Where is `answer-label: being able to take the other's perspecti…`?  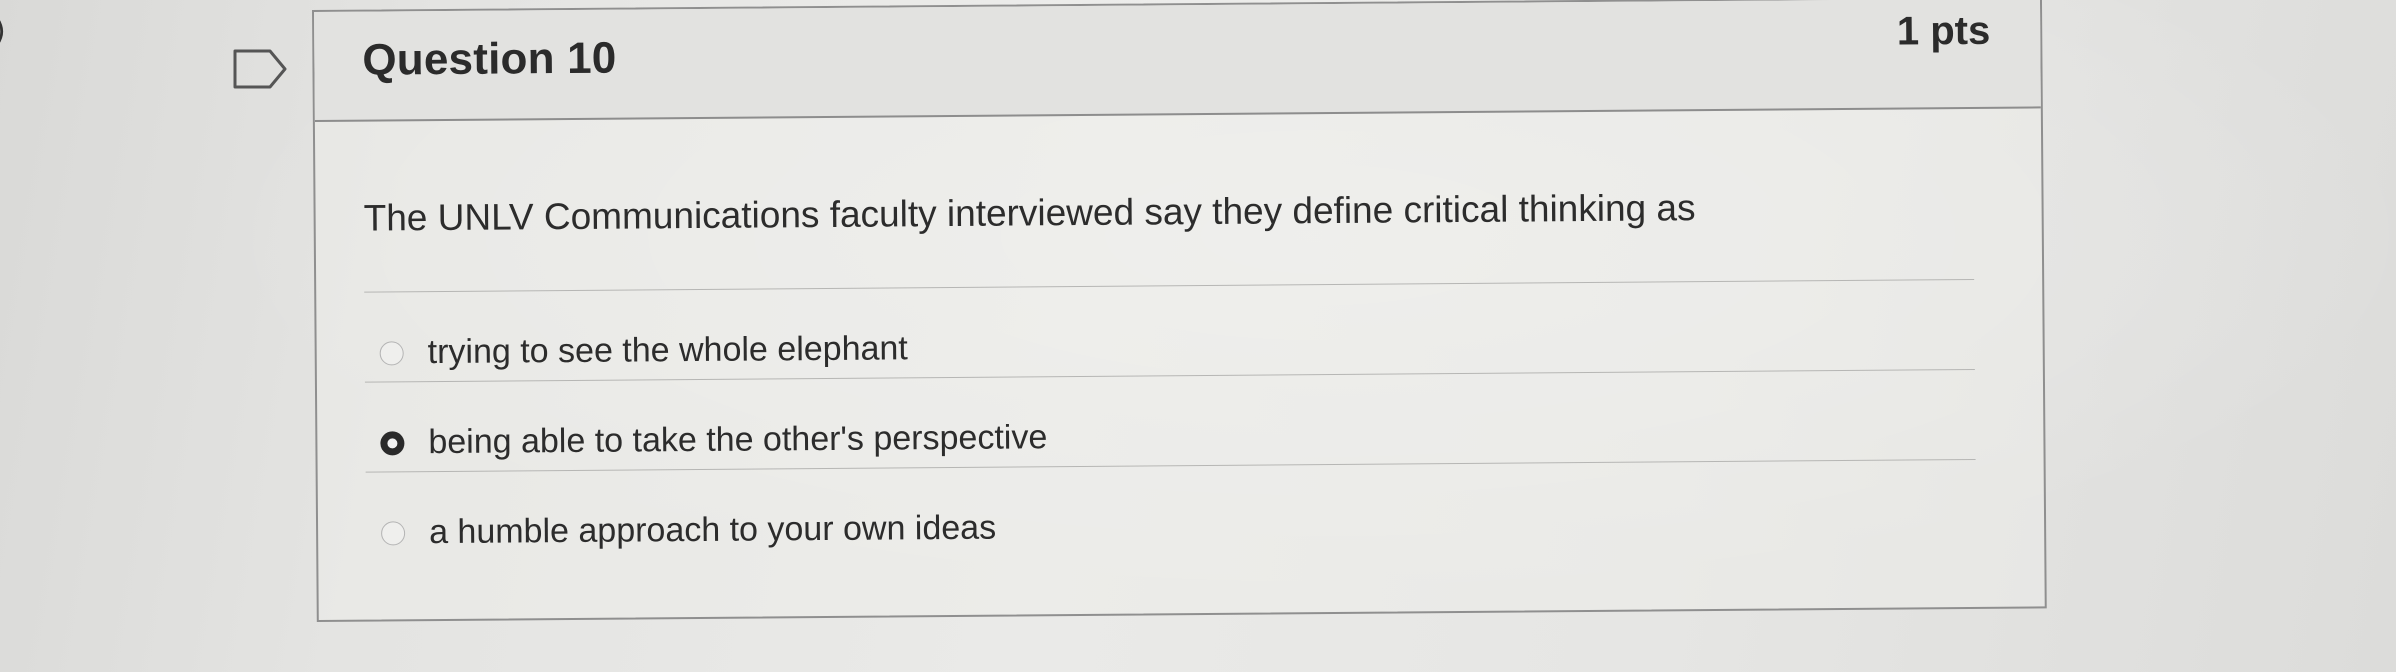
answer-label: being able to take the other's perspecti… is located at coordinates (738, 440).